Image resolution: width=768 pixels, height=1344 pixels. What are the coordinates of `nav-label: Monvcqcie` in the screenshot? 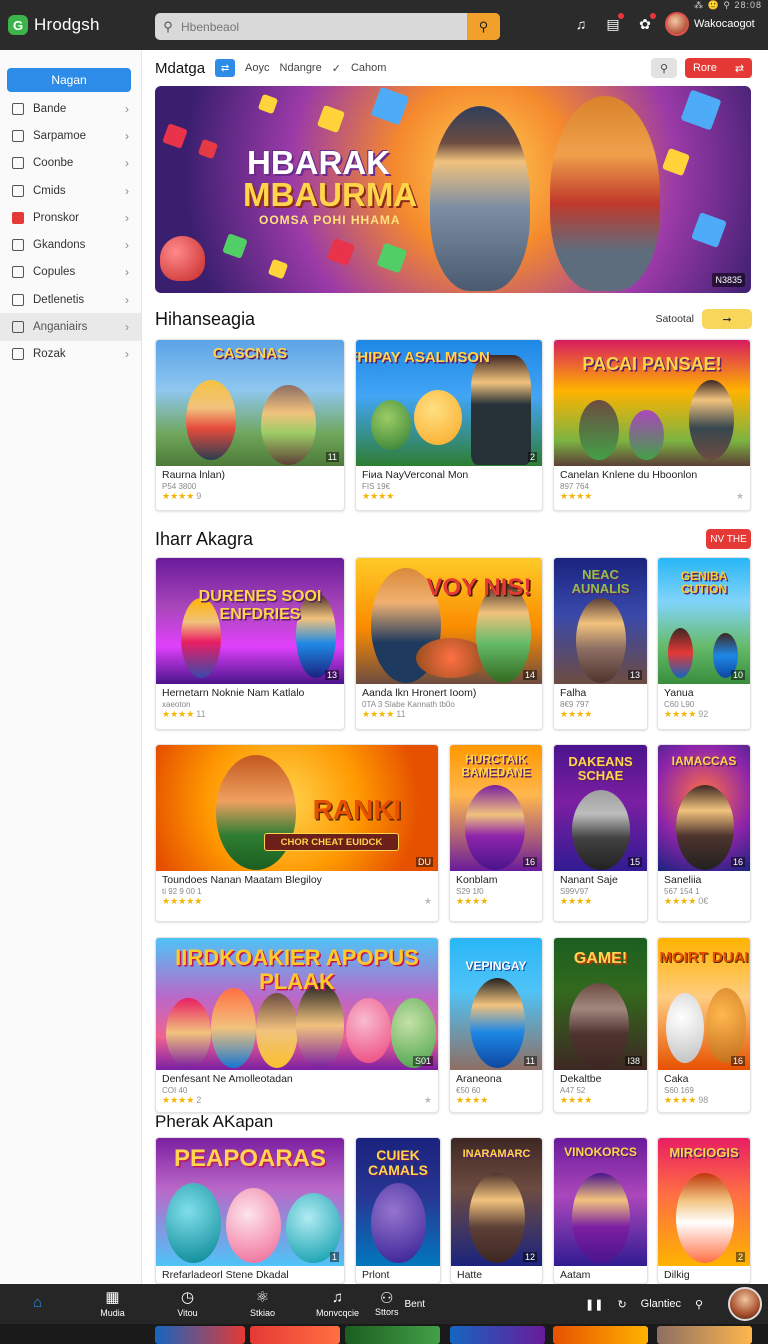 It's located at (337, 1313).